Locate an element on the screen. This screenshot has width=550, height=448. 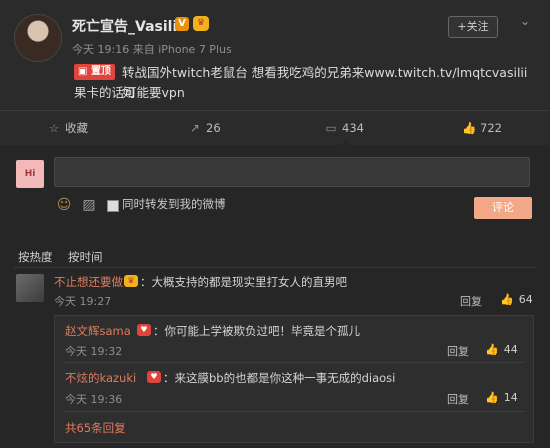
post-meta: 今天 19:16 来自 iPhone 7 Plus is located at coordinates (152, 49).